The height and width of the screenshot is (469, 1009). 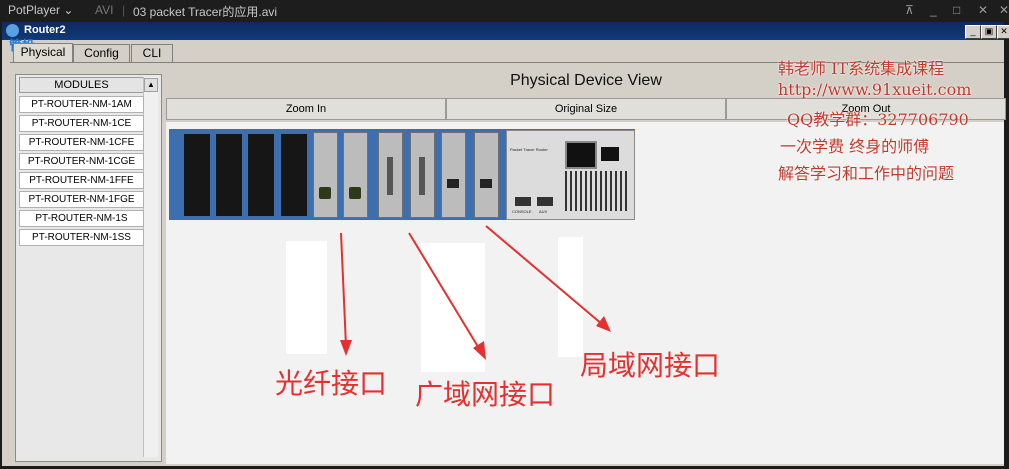 I want to click on watermark-line: 解答学习和工作中的问题, so click(x=866, y=173).